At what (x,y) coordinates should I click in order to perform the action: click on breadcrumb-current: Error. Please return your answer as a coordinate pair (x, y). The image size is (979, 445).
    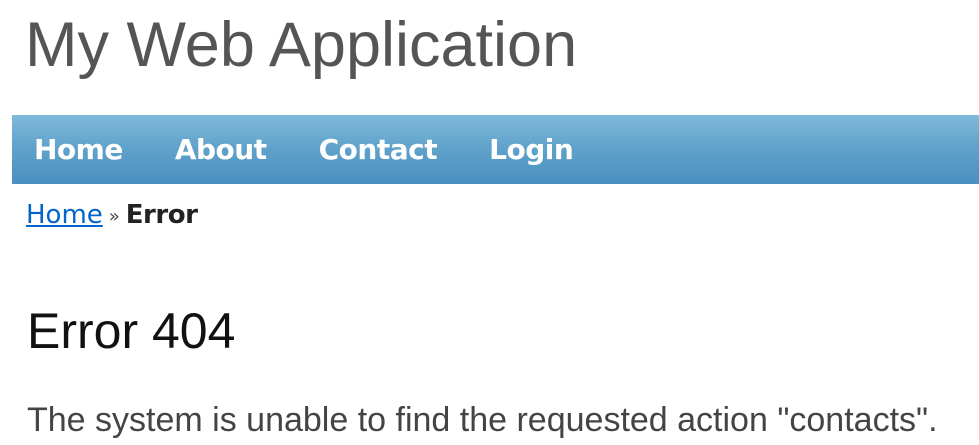
    Looking at the image, I should click on (161, 215).